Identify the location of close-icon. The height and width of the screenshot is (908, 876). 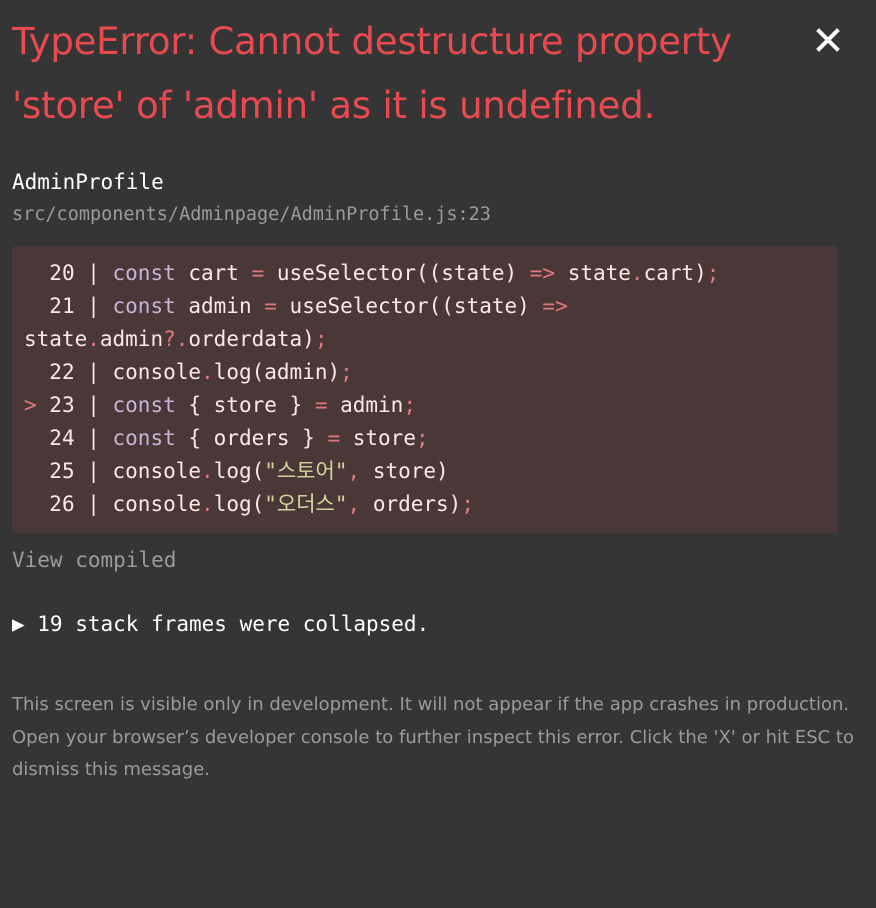
(828, 40).